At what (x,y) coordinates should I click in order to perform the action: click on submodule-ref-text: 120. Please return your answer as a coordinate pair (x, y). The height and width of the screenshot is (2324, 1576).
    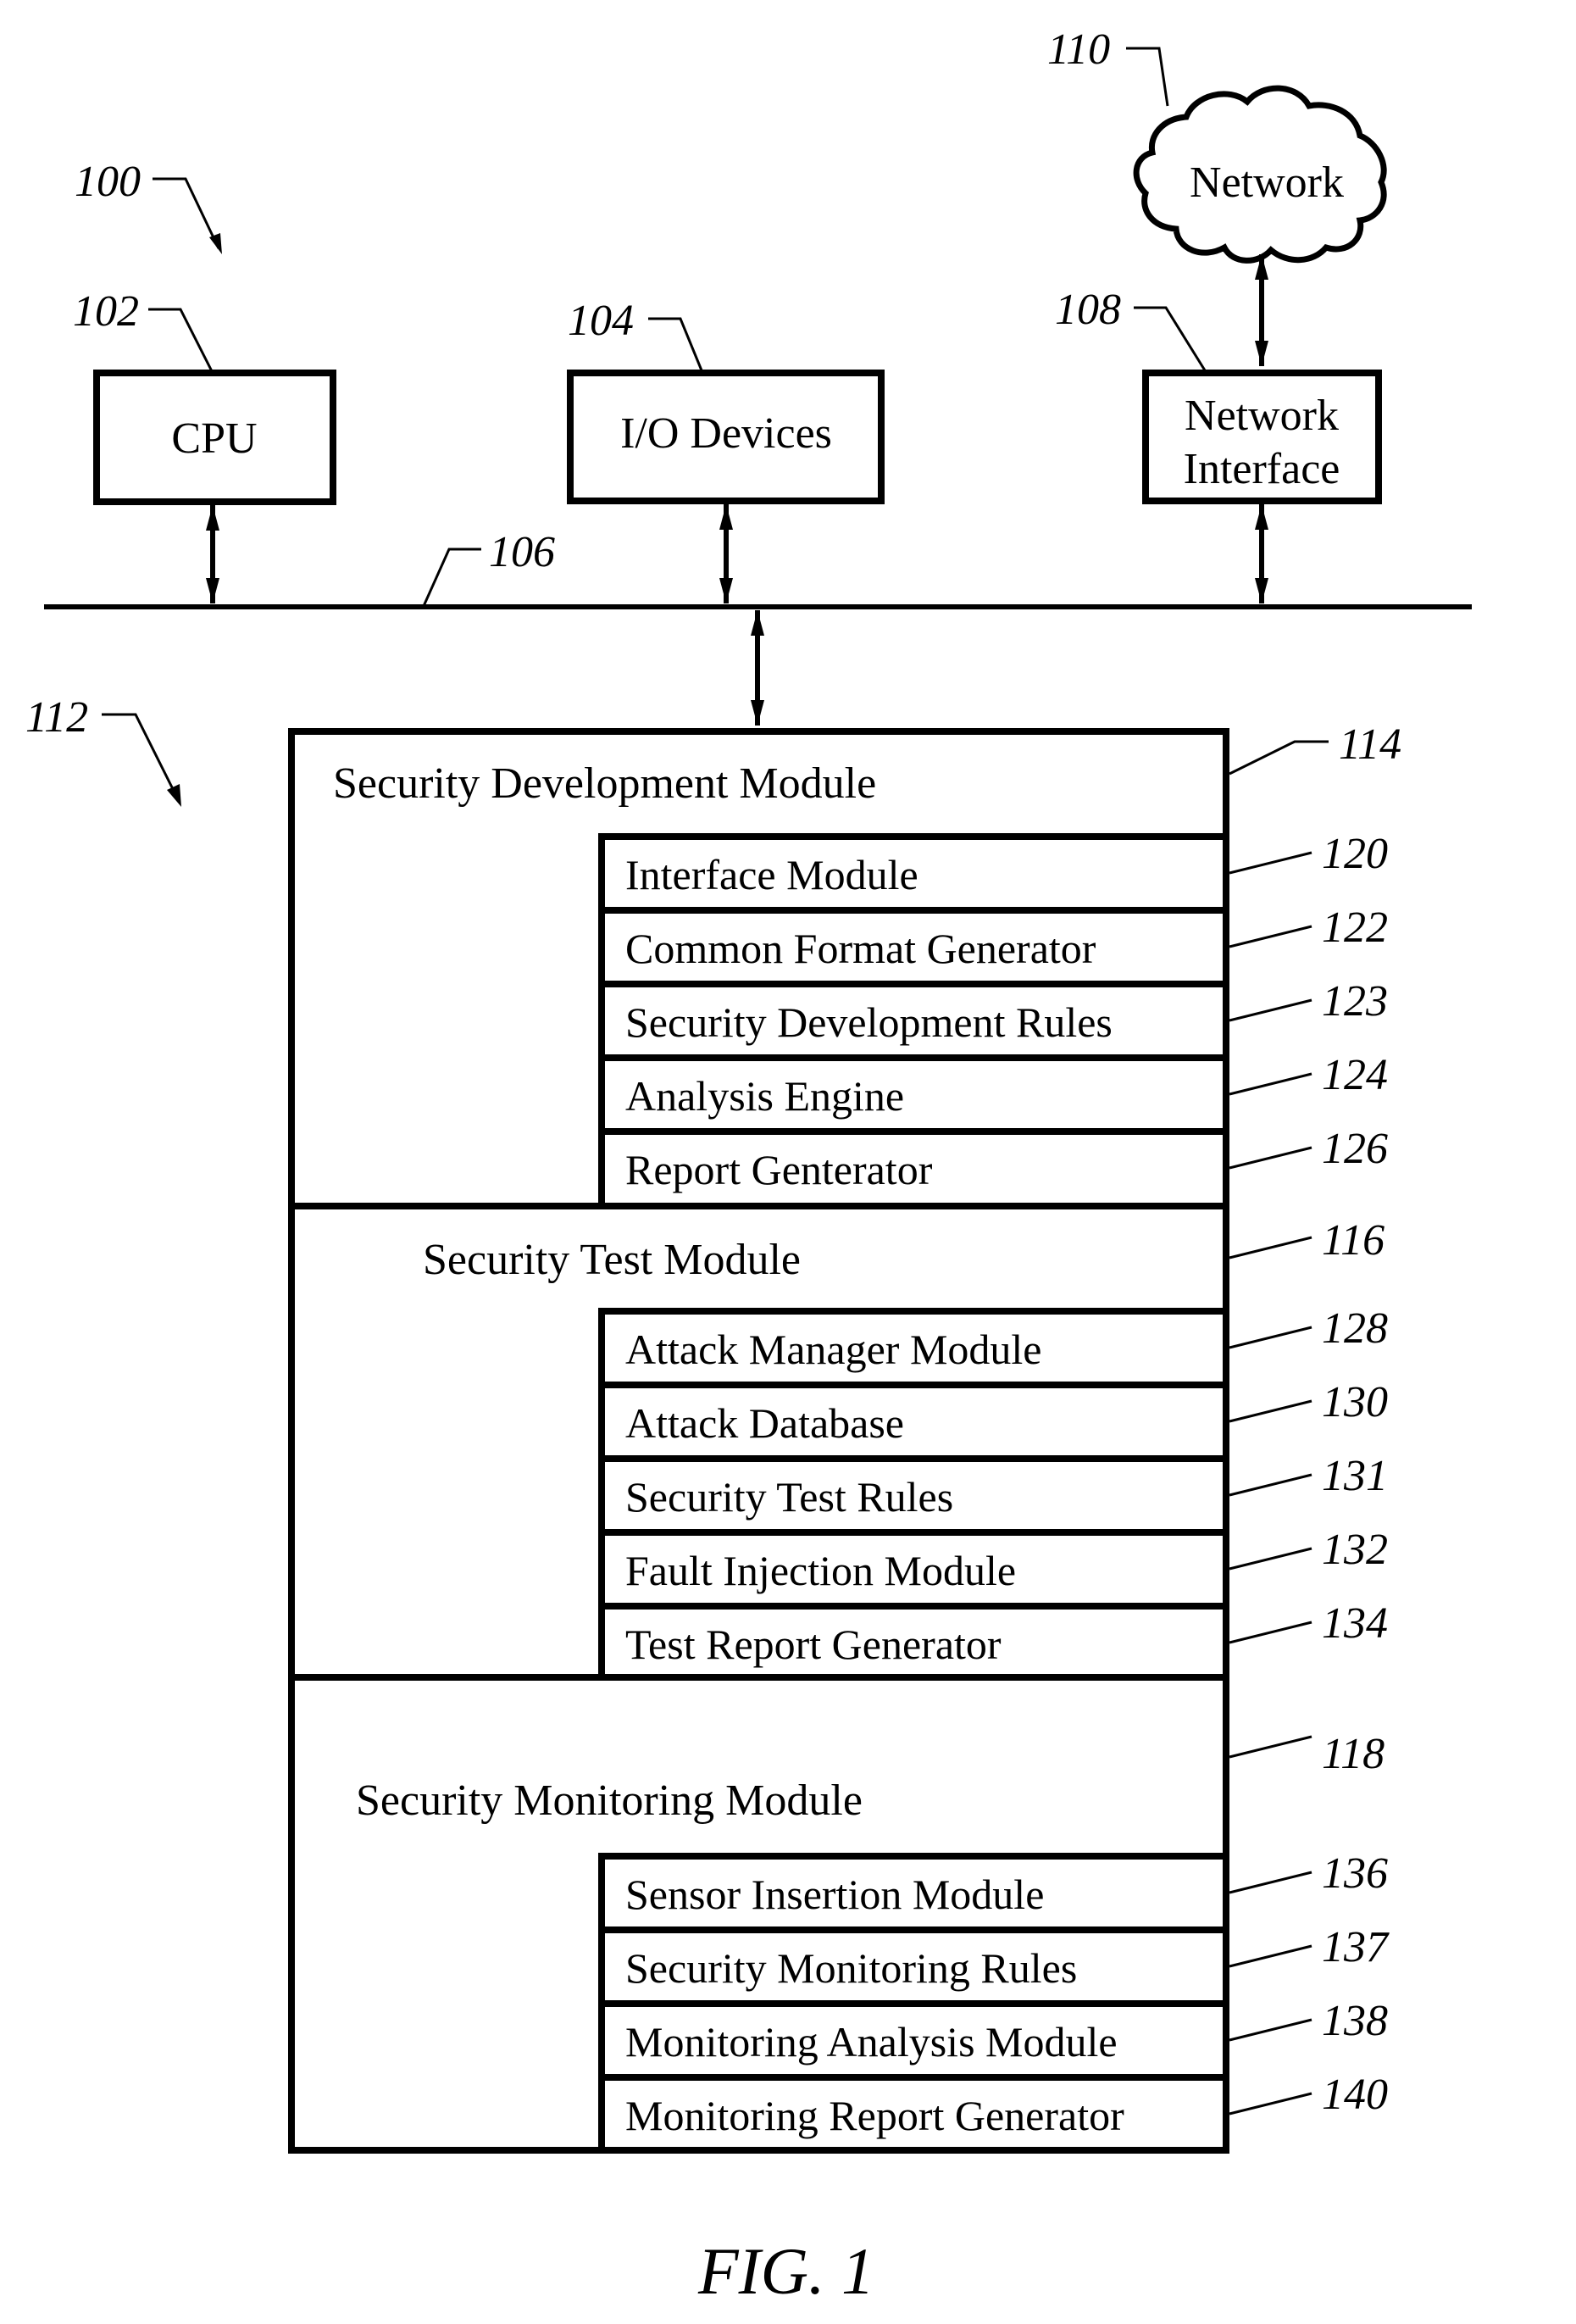
    Looking at the image, I should click on (1355, 854).